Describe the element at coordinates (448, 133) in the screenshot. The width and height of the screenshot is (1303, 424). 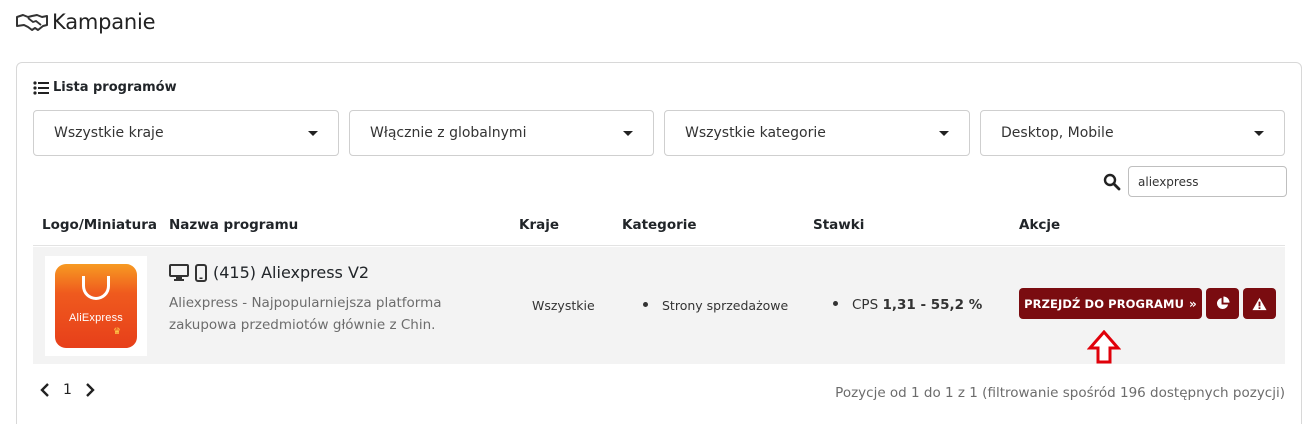
I see `global-select-value: Włącznie z globalnymi` at that location.